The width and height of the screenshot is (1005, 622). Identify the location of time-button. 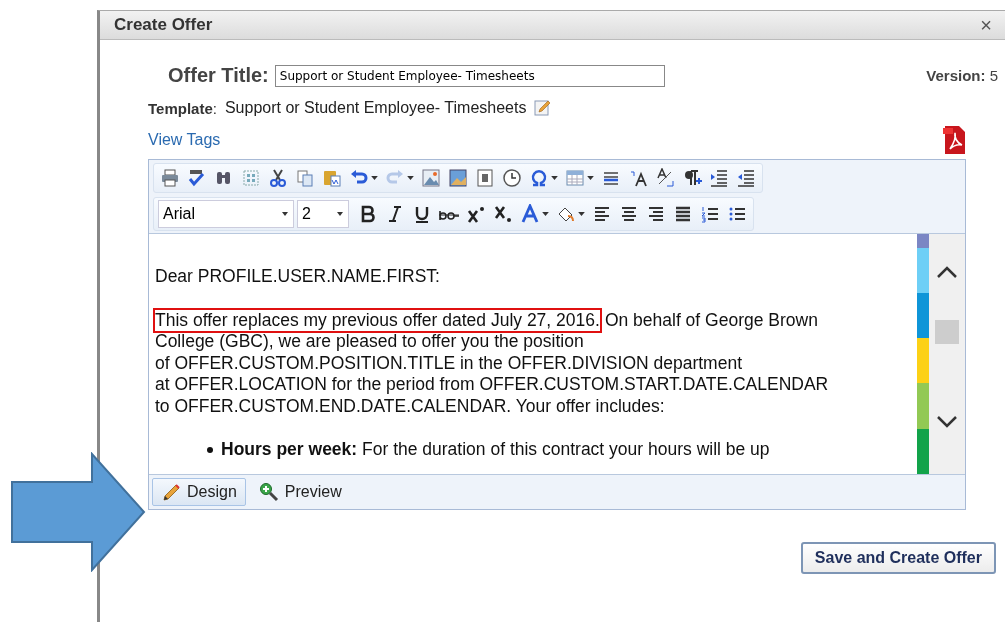
(512, 178).